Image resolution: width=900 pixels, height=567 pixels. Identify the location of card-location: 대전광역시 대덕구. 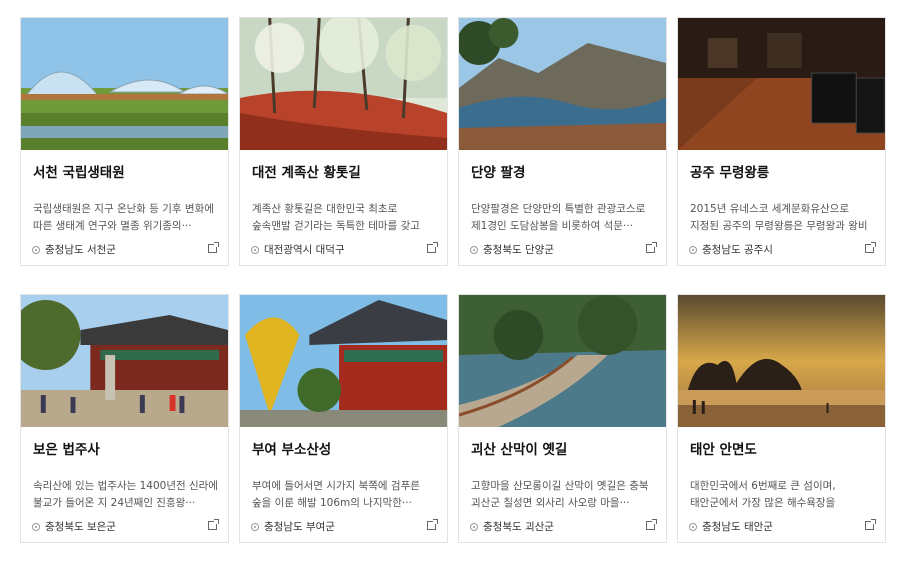
(298, 249).